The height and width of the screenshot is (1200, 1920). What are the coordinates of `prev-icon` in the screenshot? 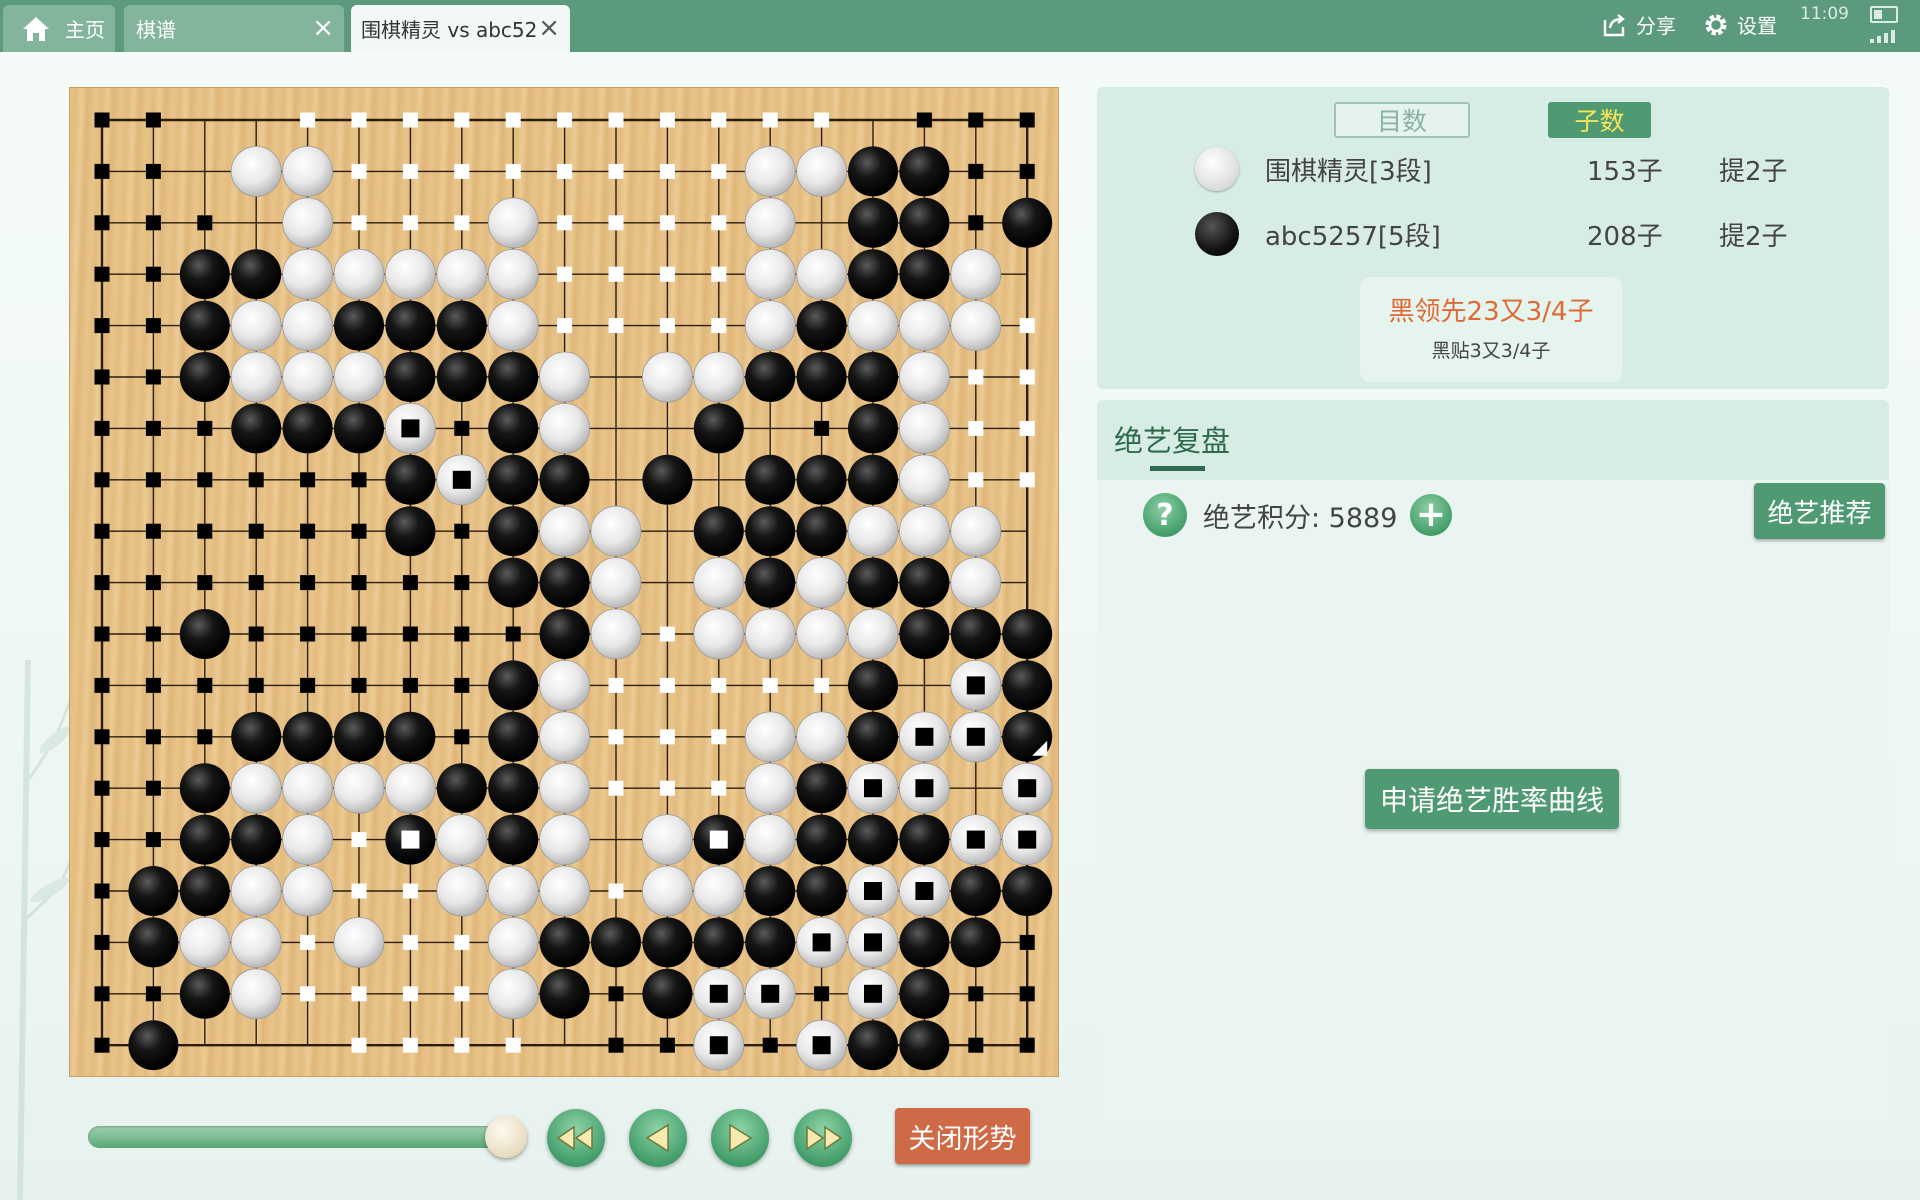 It's located at (657, 1138).